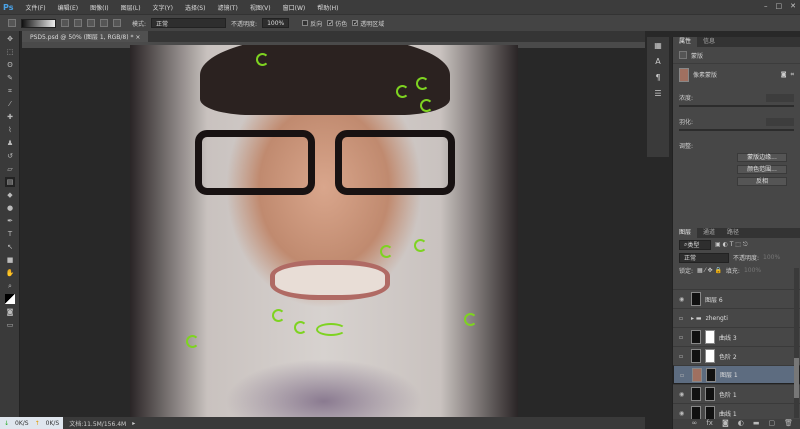 This screenshot has height=429, width=800. Describe the element at coordinates (10, 325) in the screenshot. I see `screen-mode-icon: ▭` at that location.